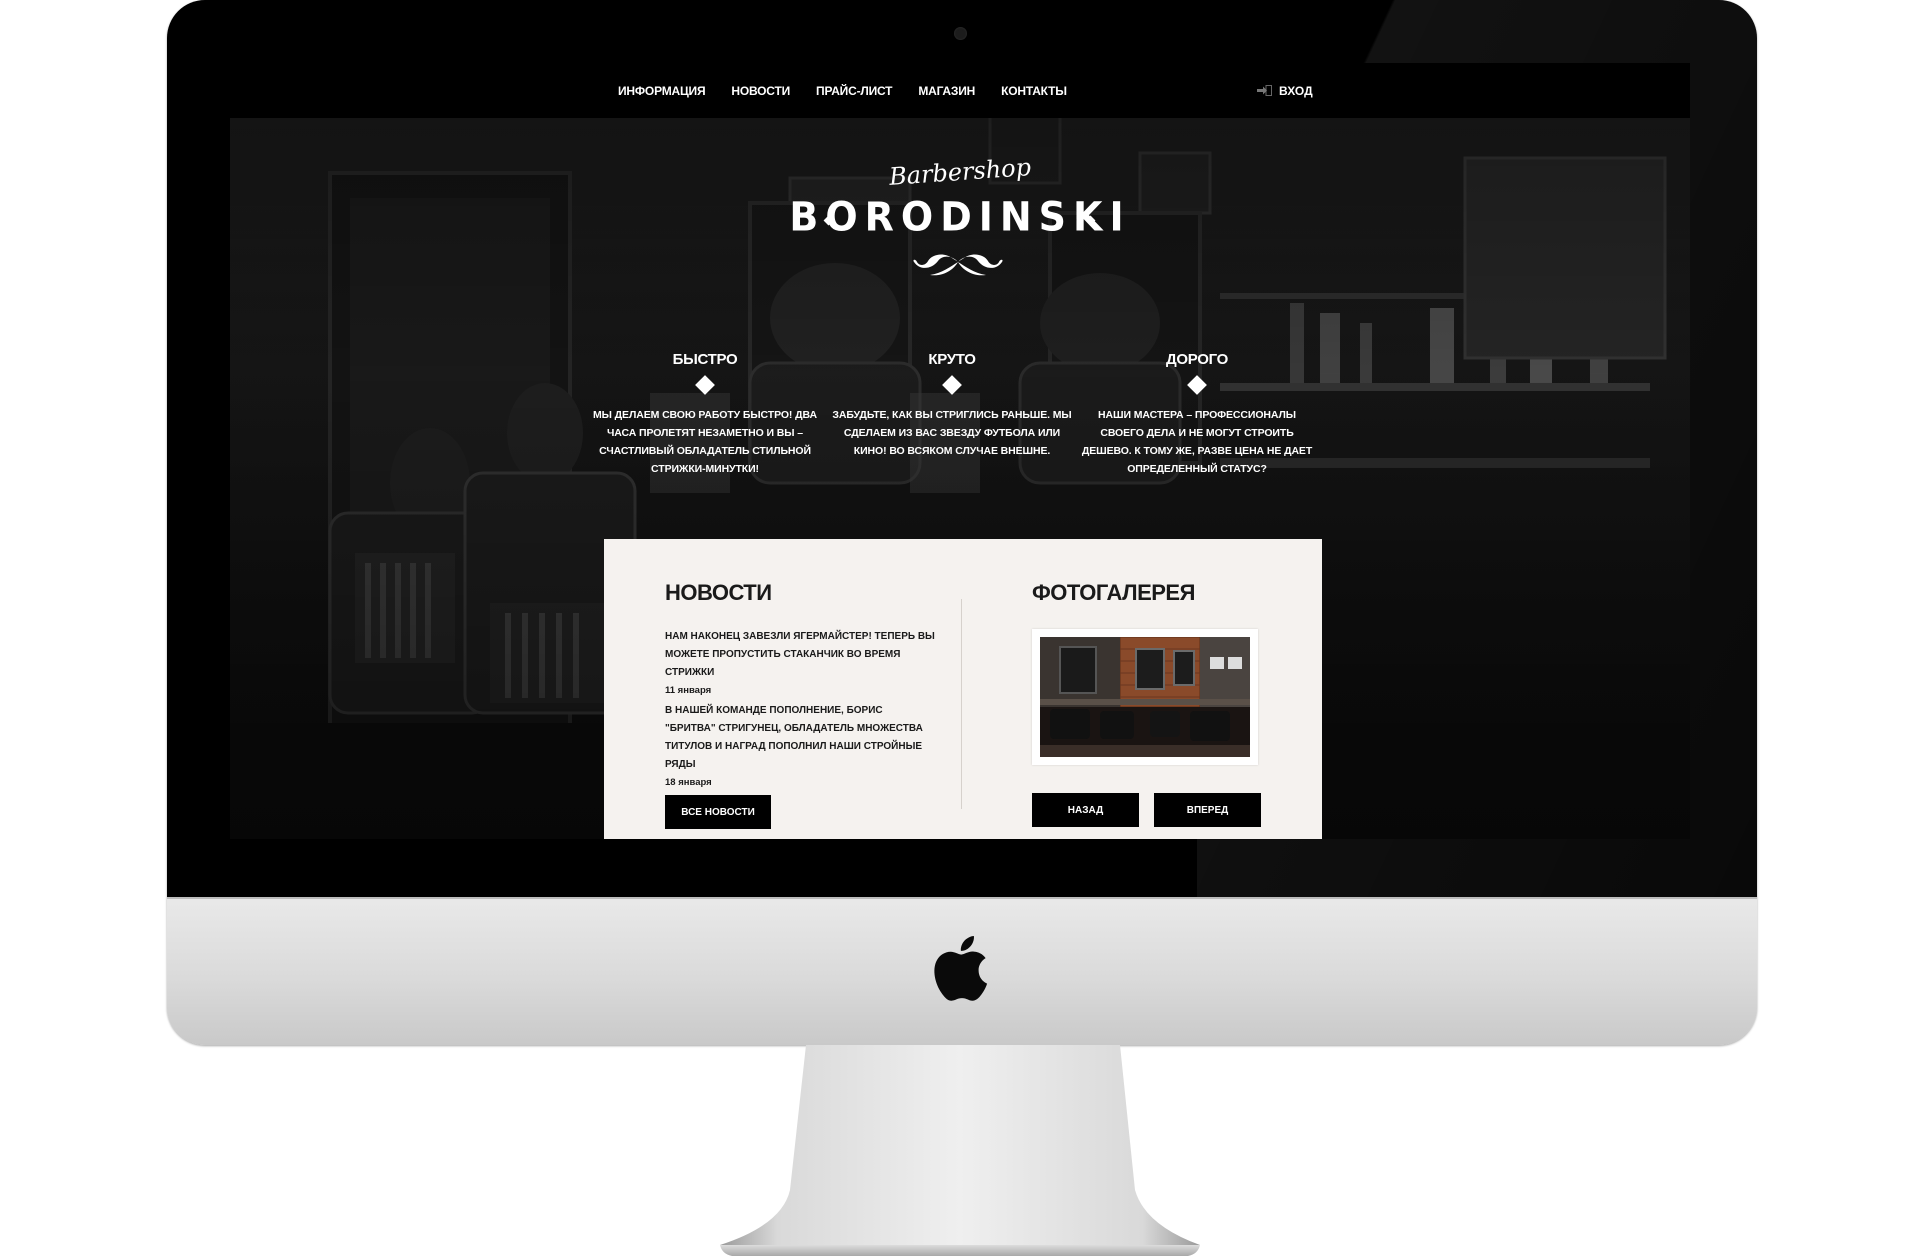  What do you see at coordinates (1113, 592) in the screenshot?
I see `gallery-section-title: ФОТОГАЛЕРЕЯ` at bounding box center [1113, 592].